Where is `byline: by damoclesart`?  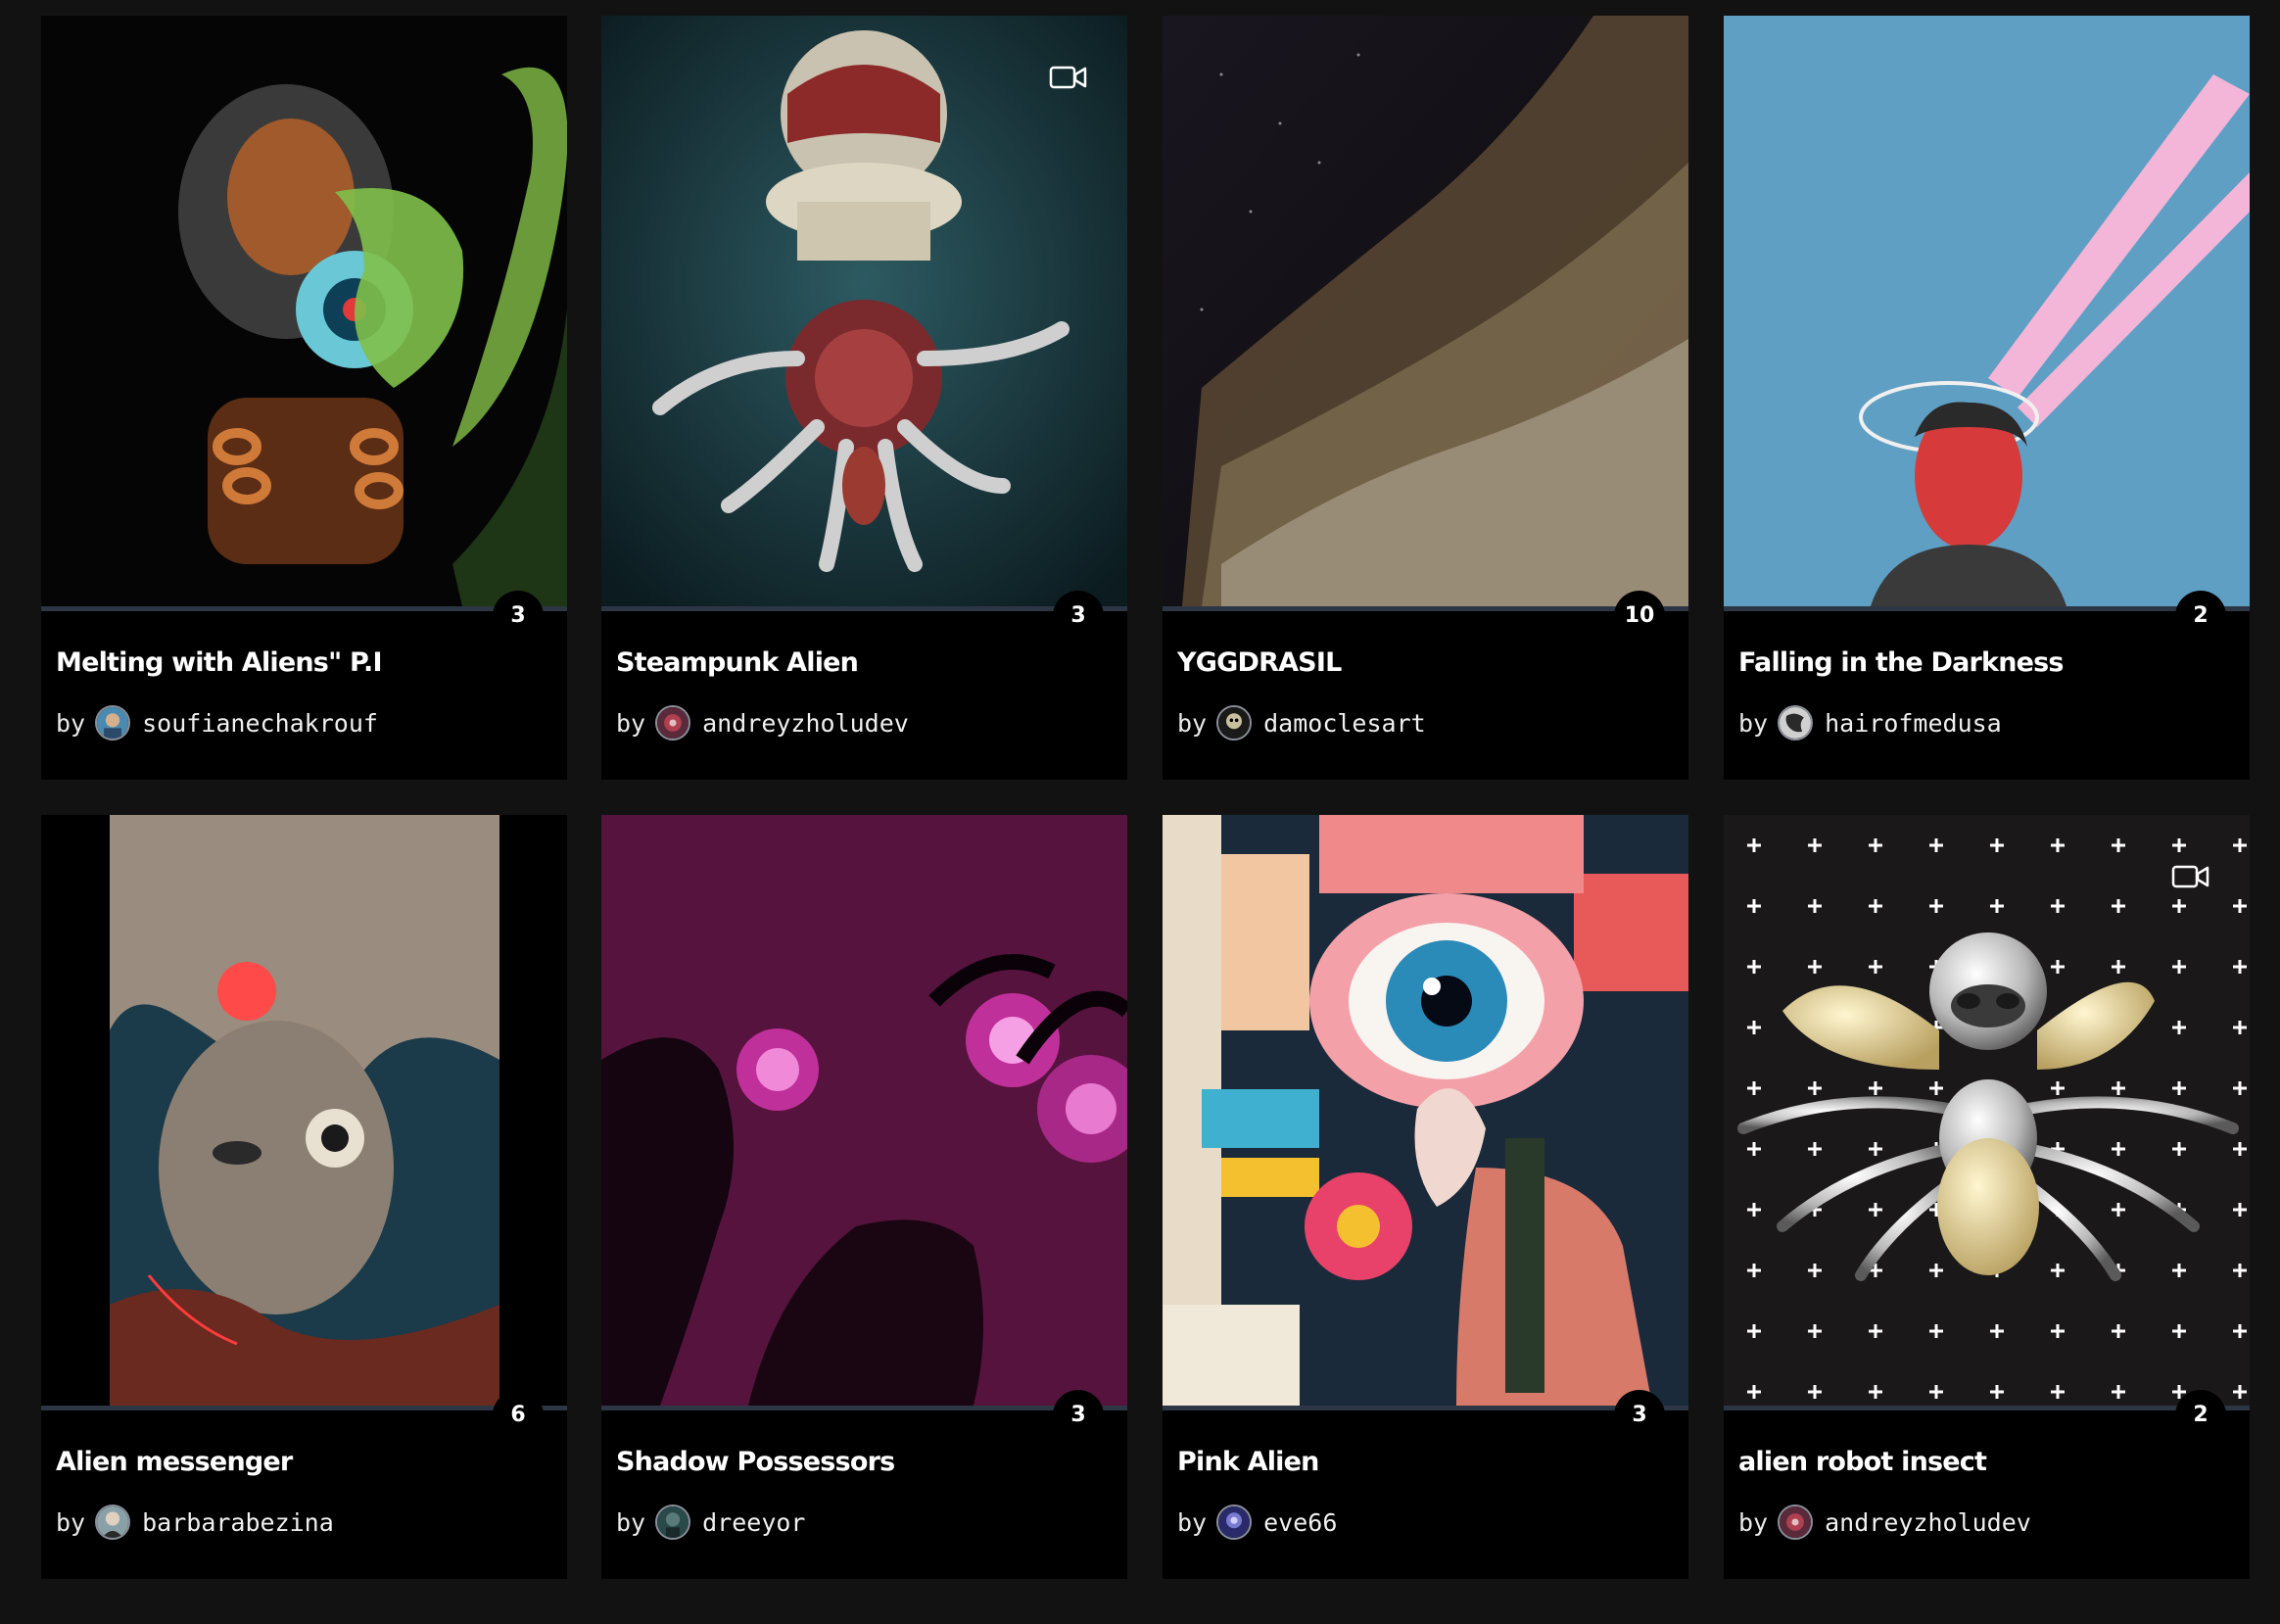 byline: by damoclesart is located at coordinates (1301, 723).